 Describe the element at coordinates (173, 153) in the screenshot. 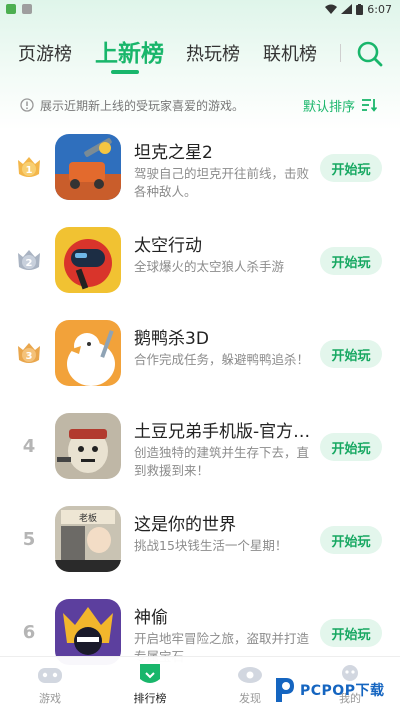

I see `game-name: 坦克之星2` at that location.